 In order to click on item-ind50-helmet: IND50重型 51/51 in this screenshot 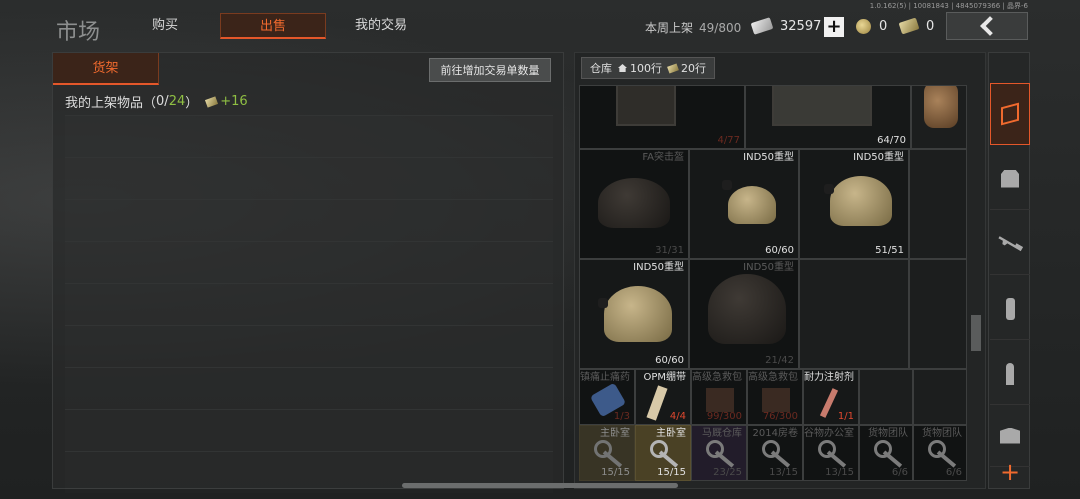, I will do `click(854, 204)`.